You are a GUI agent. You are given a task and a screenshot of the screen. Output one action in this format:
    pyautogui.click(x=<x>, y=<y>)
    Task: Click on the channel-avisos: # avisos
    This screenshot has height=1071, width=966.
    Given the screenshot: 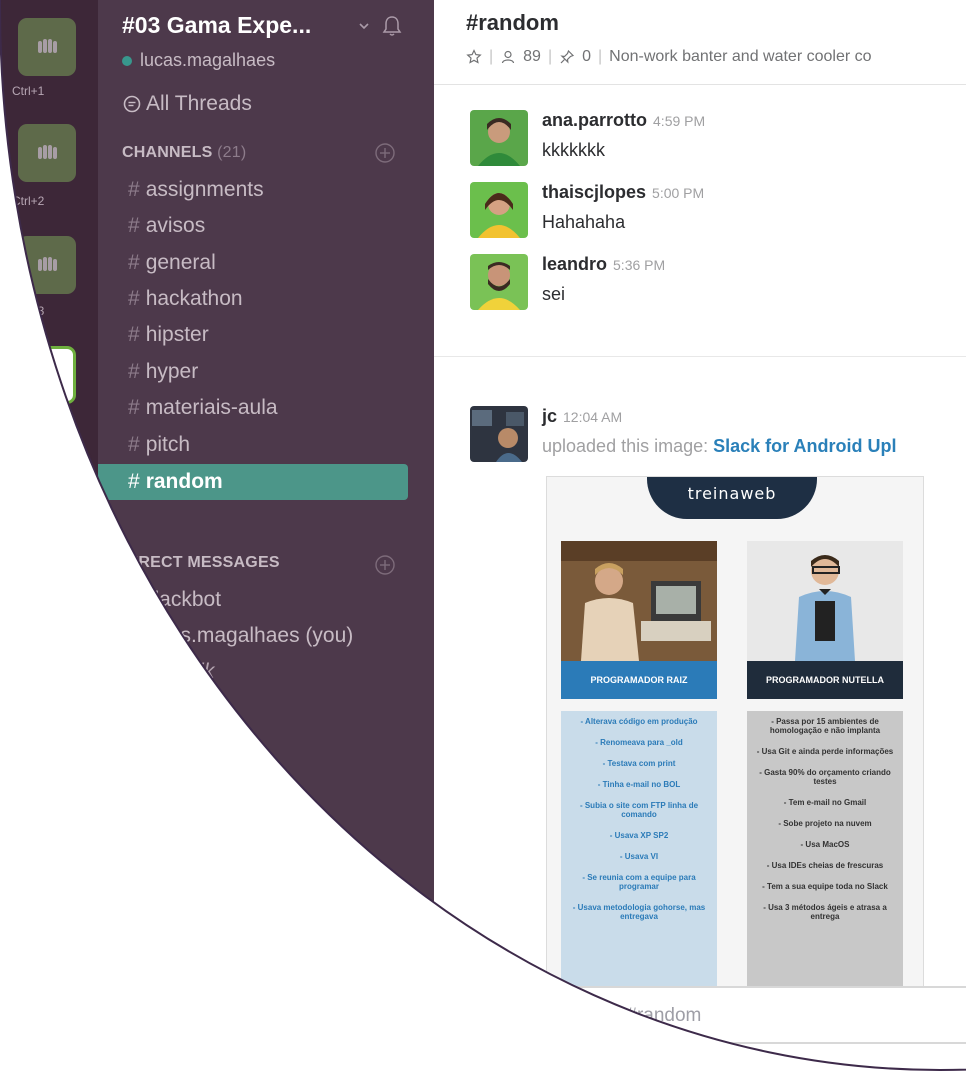 What is the action you would take?
    pyautogui.click(x=253, y=226)
    